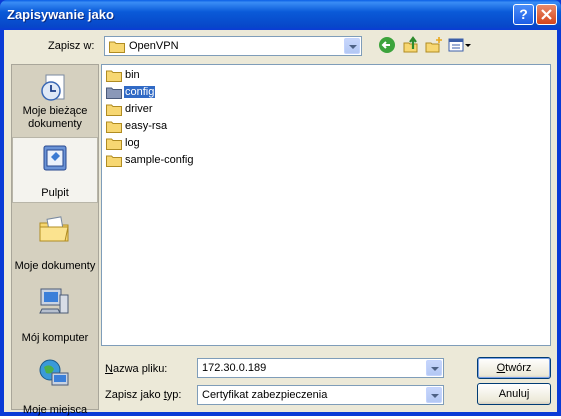 Image resolution: width=561 pixels, height=419 pixels. Describe the element at coordinates (54, 301) in the screenshot. I see `my-computer-icon` at that location.